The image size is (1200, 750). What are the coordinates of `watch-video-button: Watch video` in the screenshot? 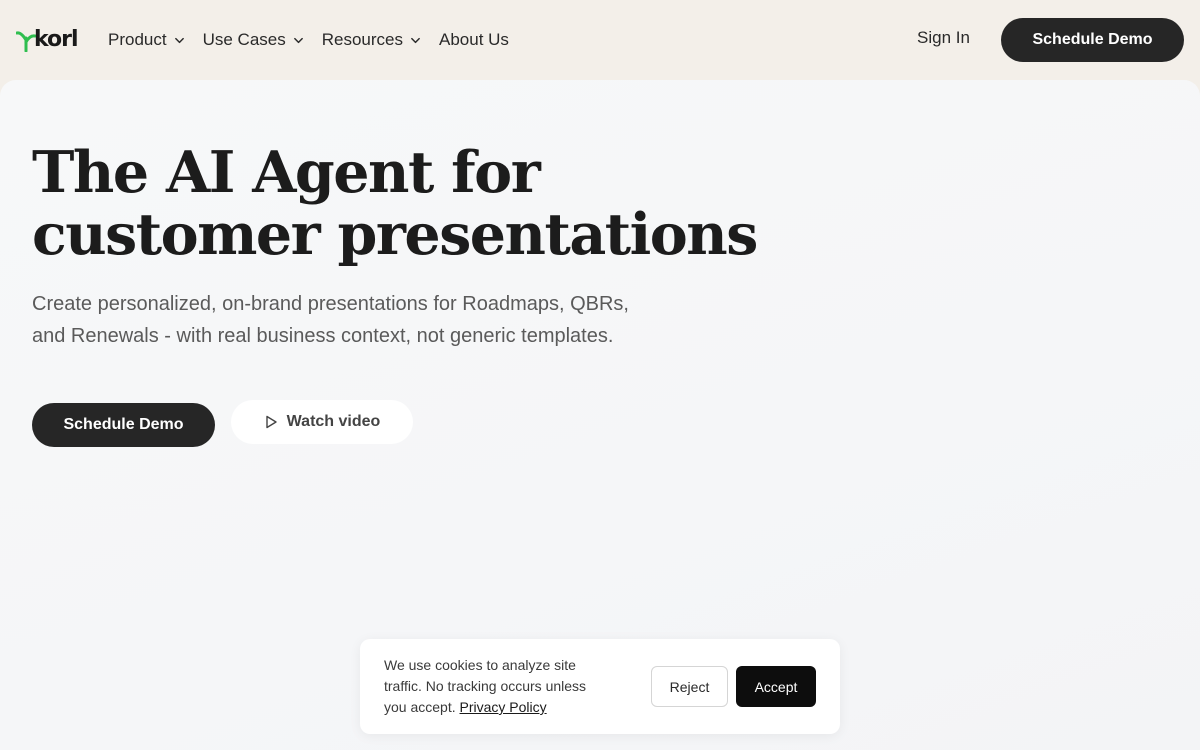 It's located at (322, 422).